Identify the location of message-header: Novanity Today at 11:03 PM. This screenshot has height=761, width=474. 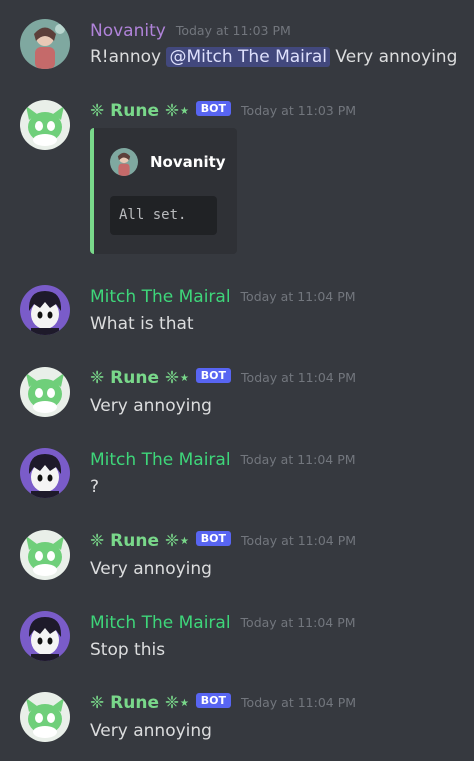
(190, 31).